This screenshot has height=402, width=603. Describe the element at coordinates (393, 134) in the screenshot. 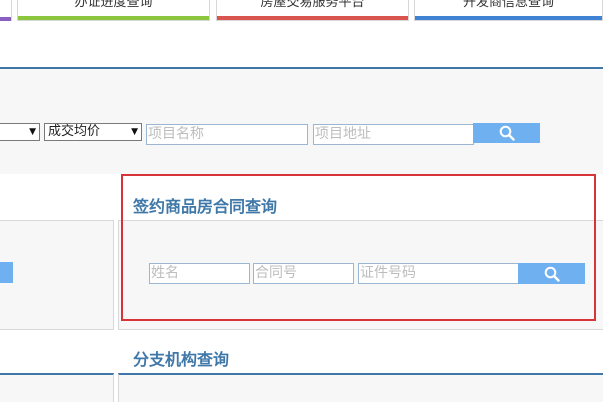

I see `project-address-input: 项目地址` at that location.